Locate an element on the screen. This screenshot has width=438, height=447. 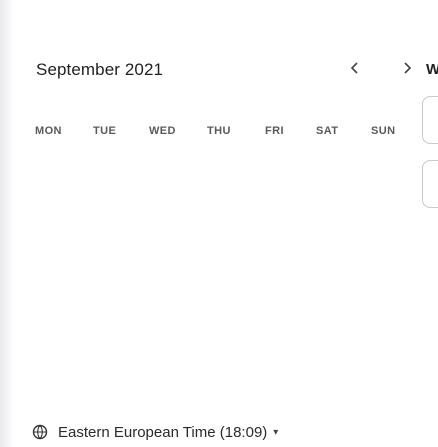
next-month-button is located at coordinates (407, 68).